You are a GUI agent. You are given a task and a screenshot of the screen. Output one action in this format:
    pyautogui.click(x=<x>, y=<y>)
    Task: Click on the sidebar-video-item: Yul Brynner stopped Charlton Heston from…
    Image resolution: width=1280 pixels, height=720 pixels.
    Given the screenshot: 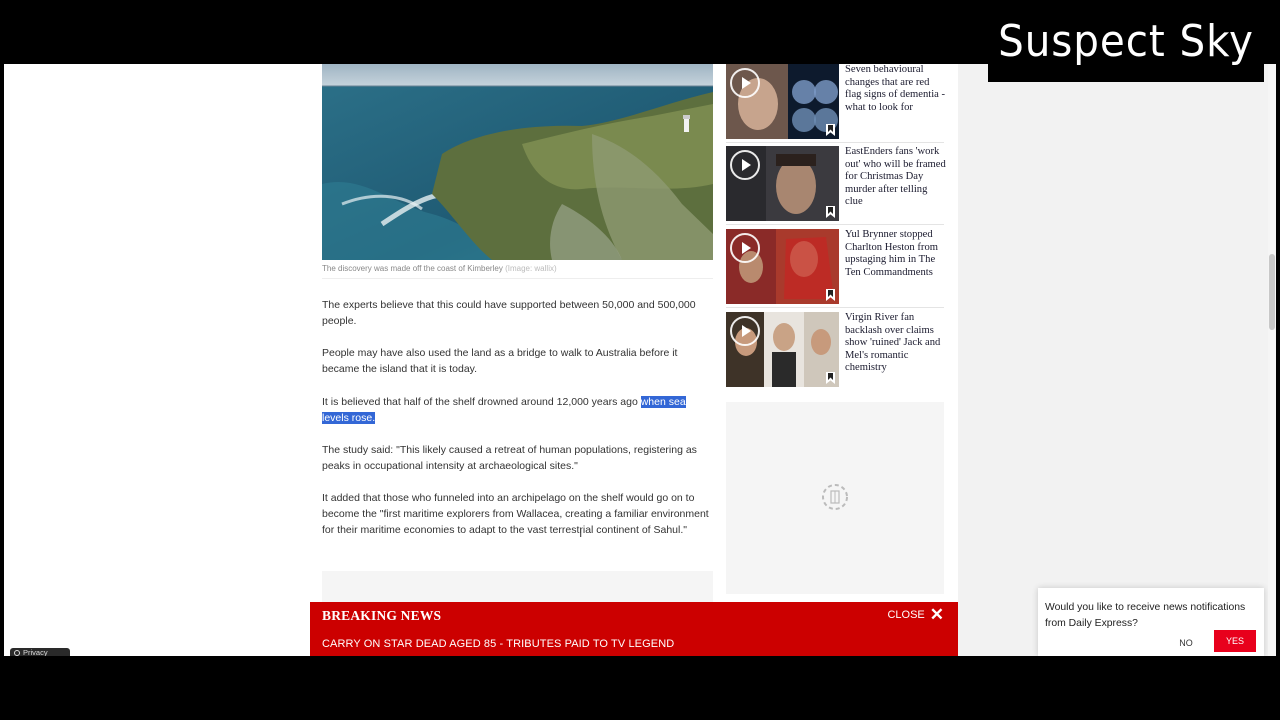 What is the action you would take?
    pyautogui.click(x=835, y=267)
    